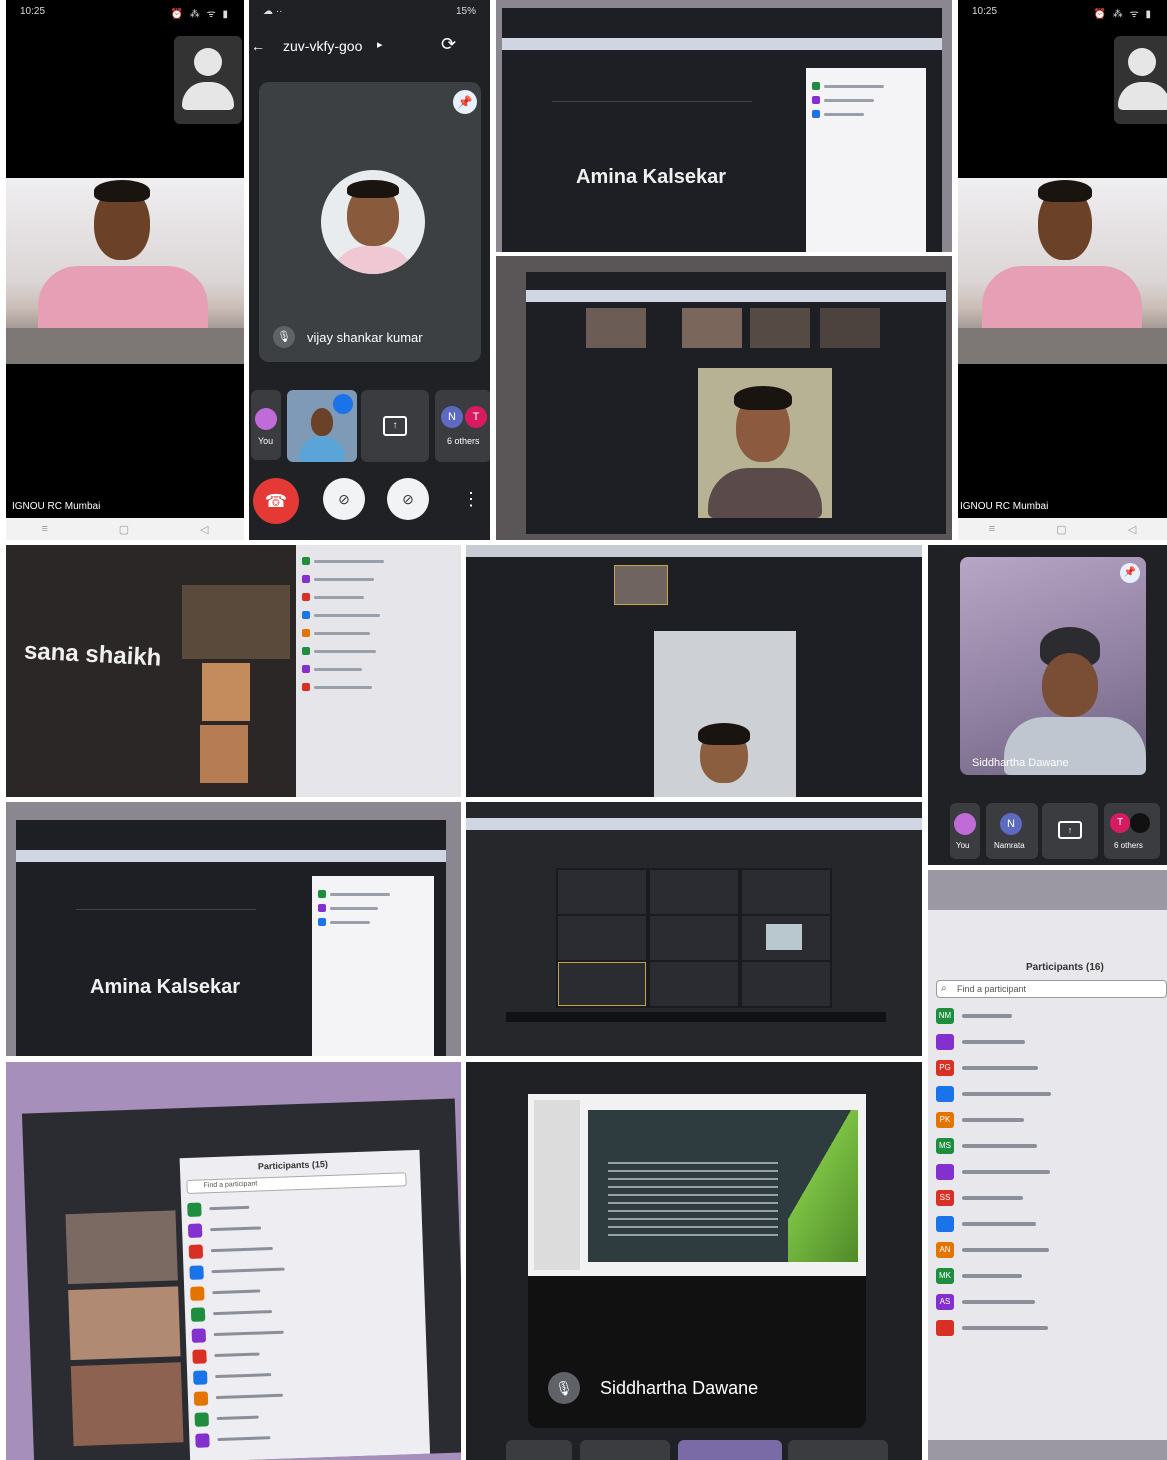  Describe the element at coordinates (1132, 831) in the screenshot. I see `others-tile: T 6 others` at that location.